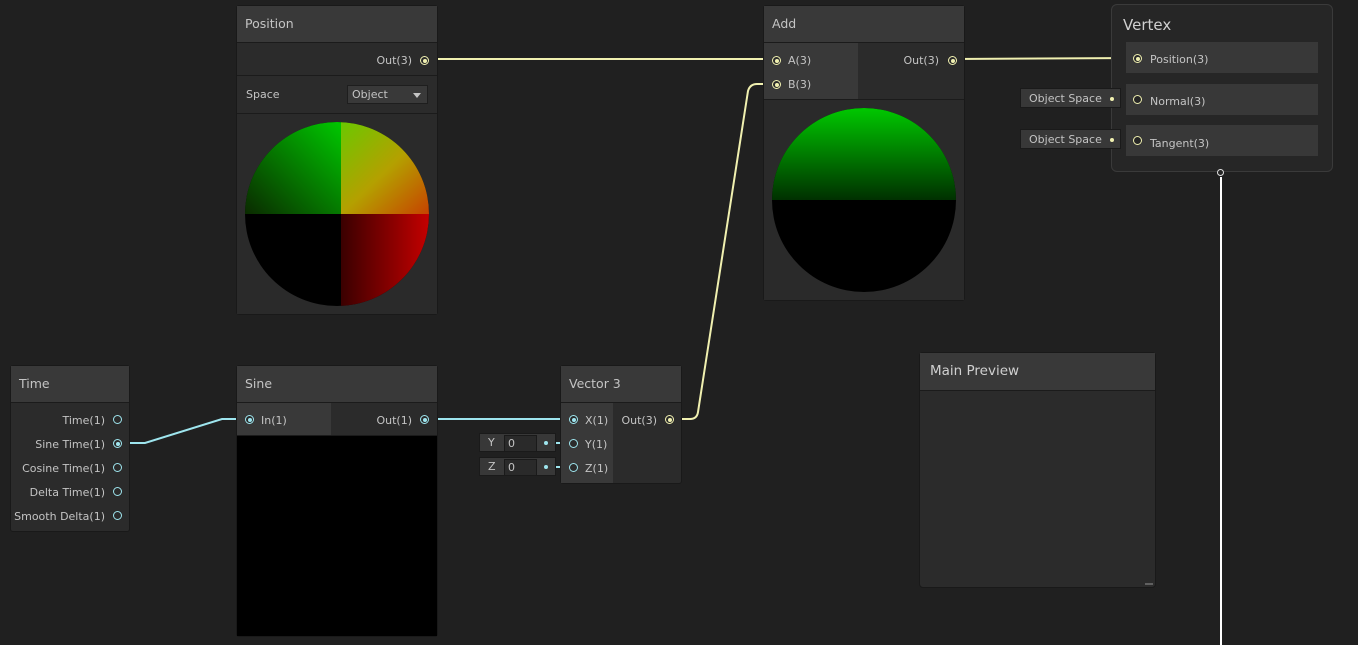 Image resolution: width=1358 pixels, height=645 pixels. I want to click on time-out-sine: Sine Time(1), so click(70, 444).